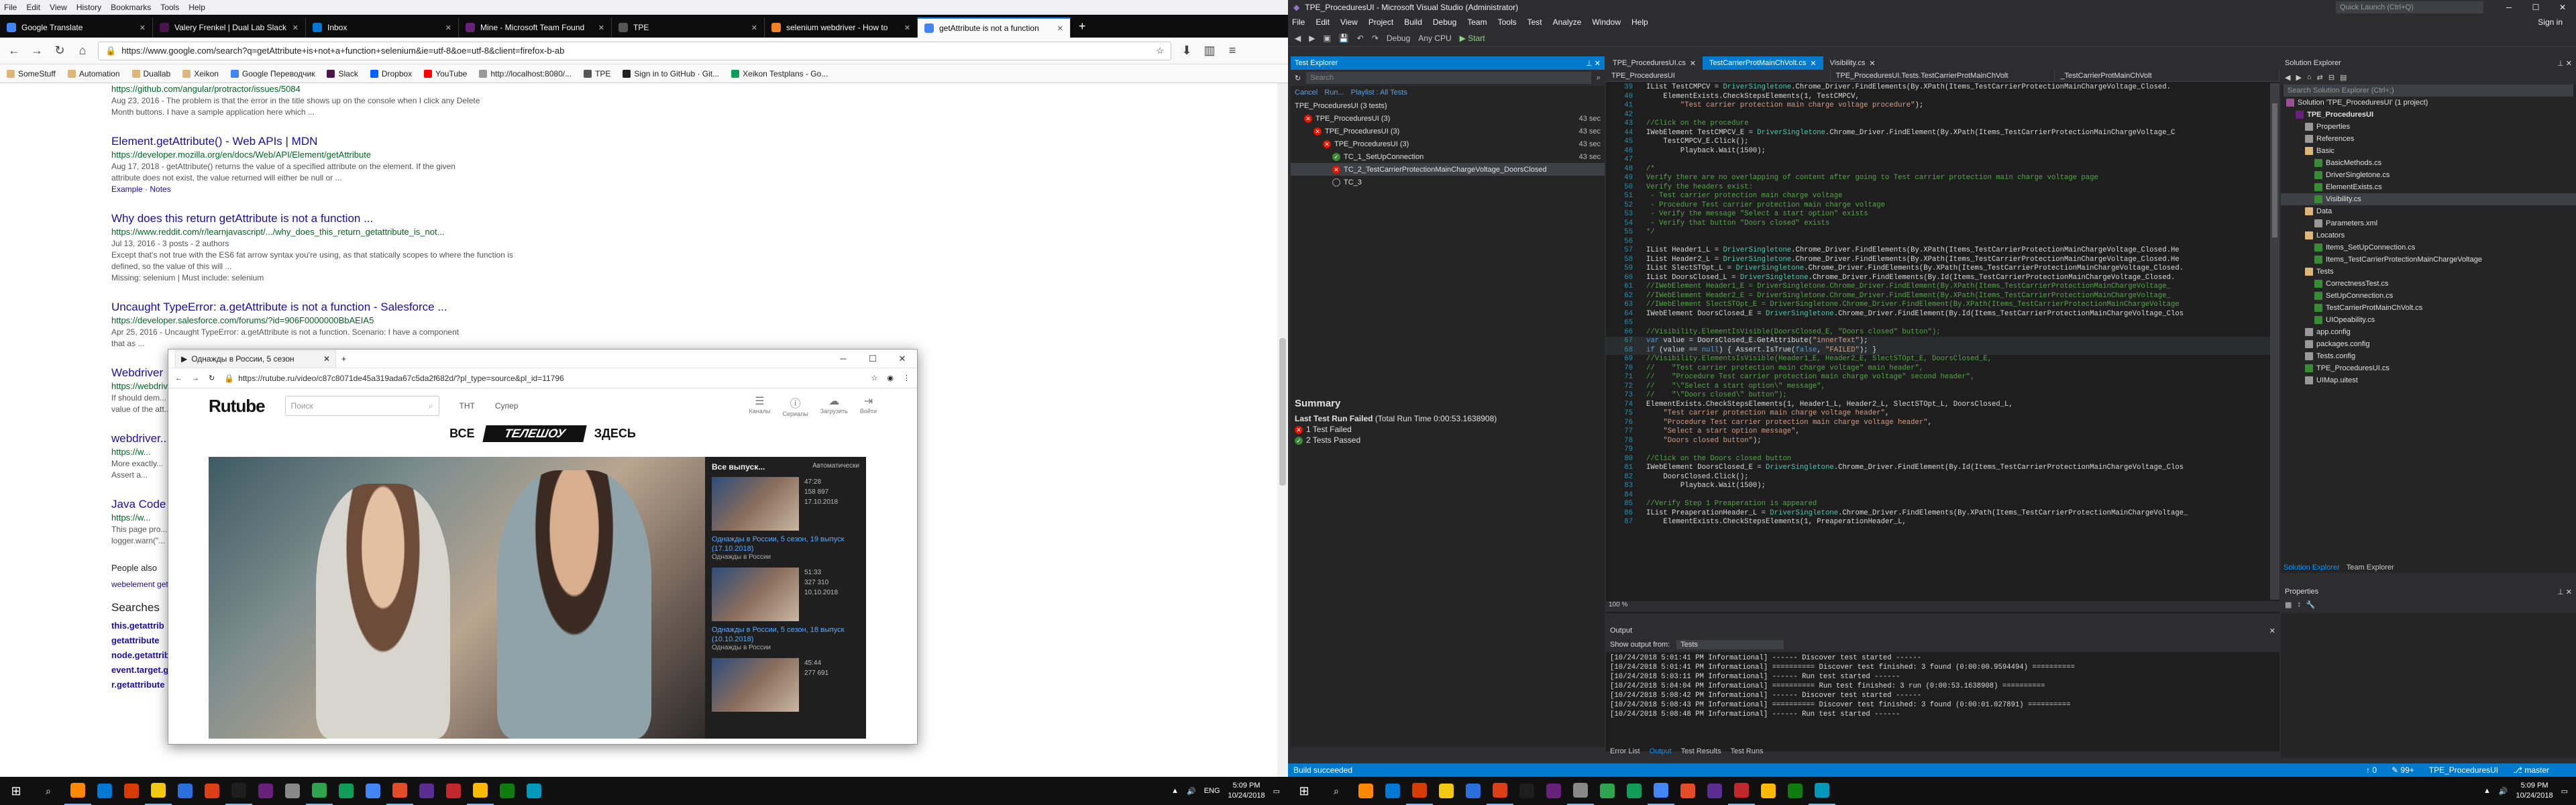 The width and height of the screenshot is (2576, 805). What do you see at coordinates (1329, 429) in the screenshot?
I see `tests-failed: 1 Test Failed` at bounding box center [1329, 429].